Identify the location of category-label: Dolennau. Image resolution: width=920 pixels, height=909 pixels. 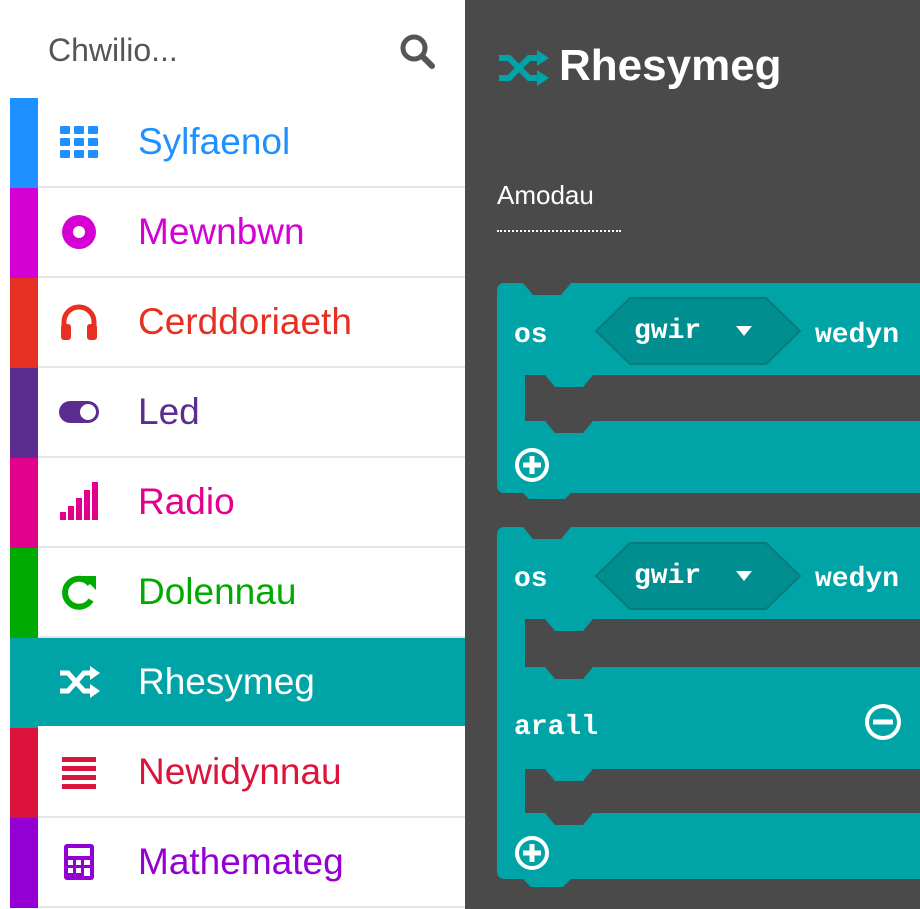
(217, 591).